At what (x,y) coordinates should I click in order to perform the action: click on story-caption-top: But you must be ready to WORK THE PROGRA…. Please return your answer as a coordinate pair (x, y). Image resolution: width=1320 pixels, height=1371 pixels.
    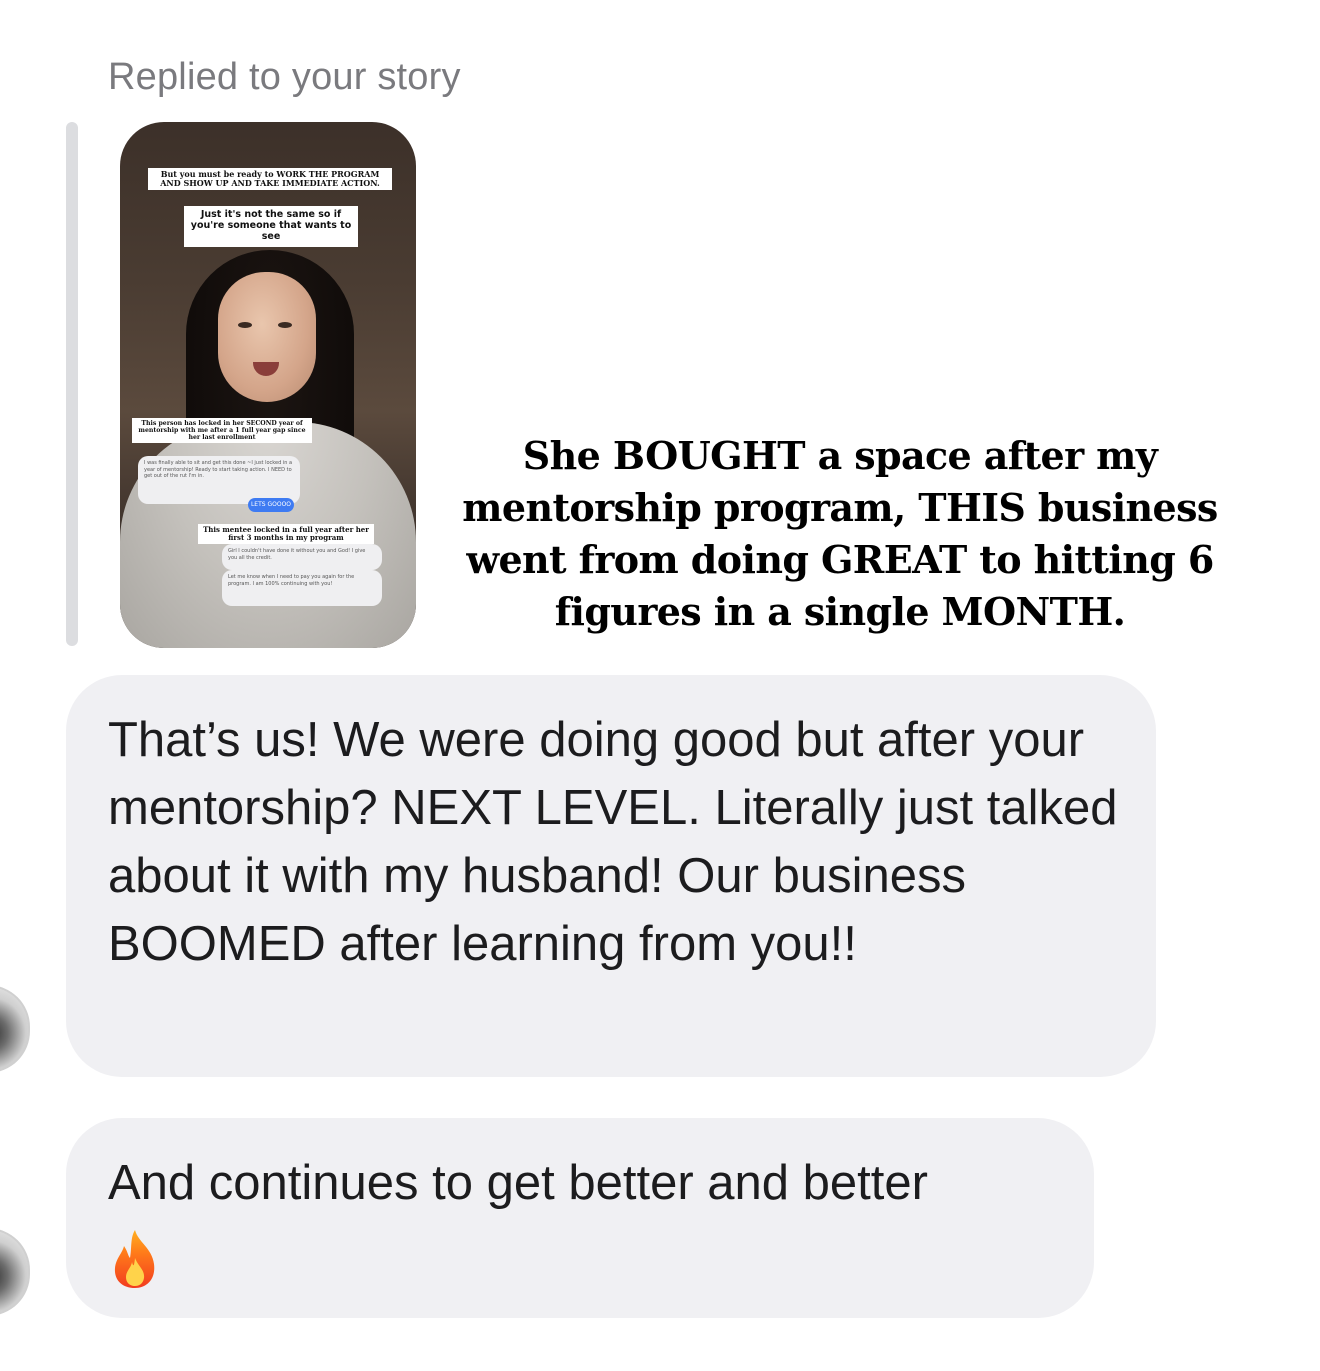
    Looking at the image, I should click on (270, 179).